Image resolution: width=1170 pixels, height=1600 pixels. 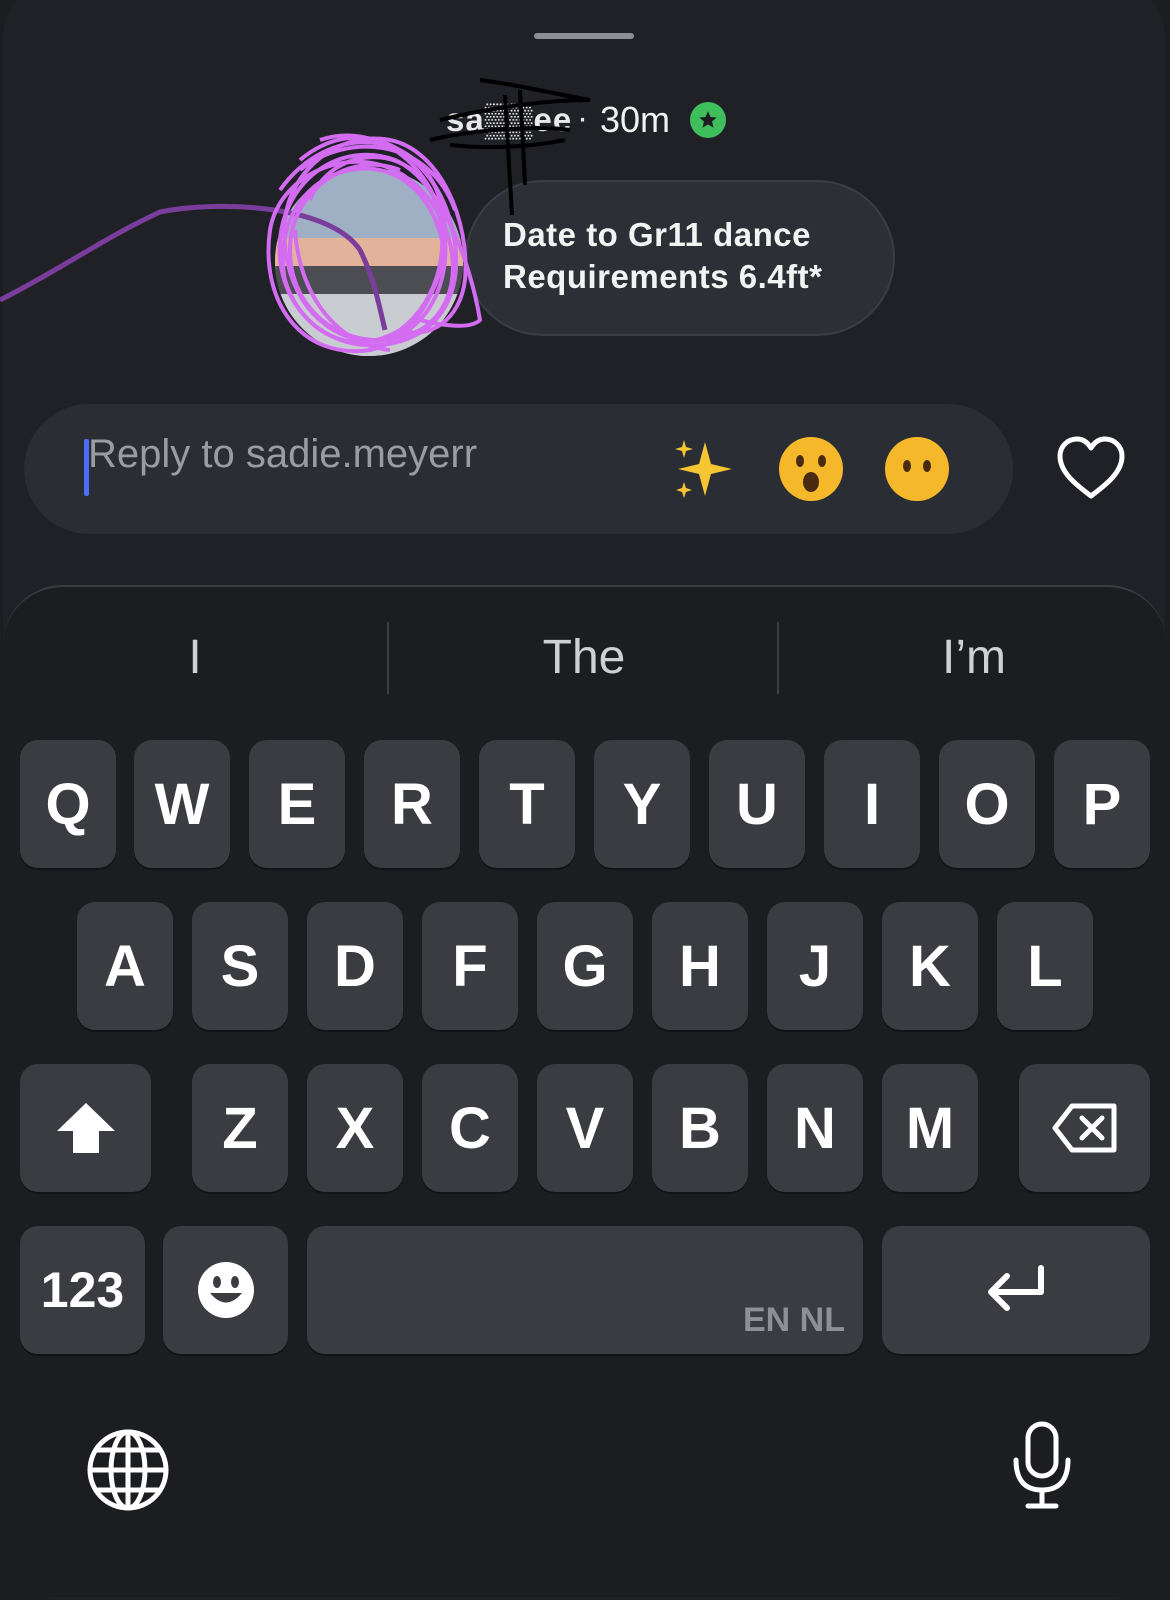 I want to click on message-line-2: Requirements 6.4ft*, so click(x=663, y=276).